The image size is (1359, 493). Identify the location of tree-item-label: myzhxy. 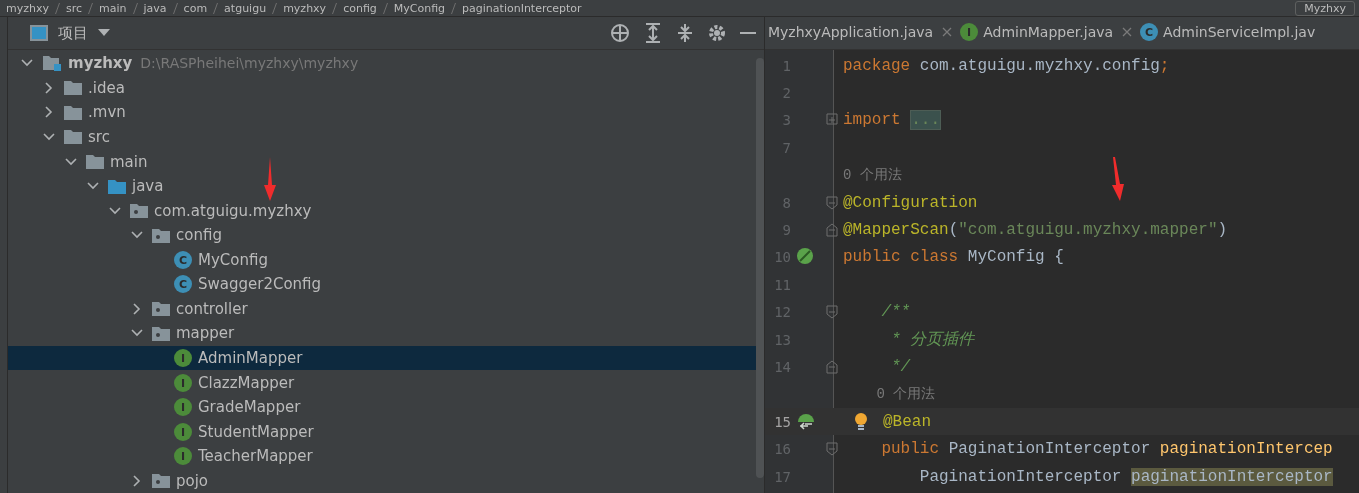
(100, 63).